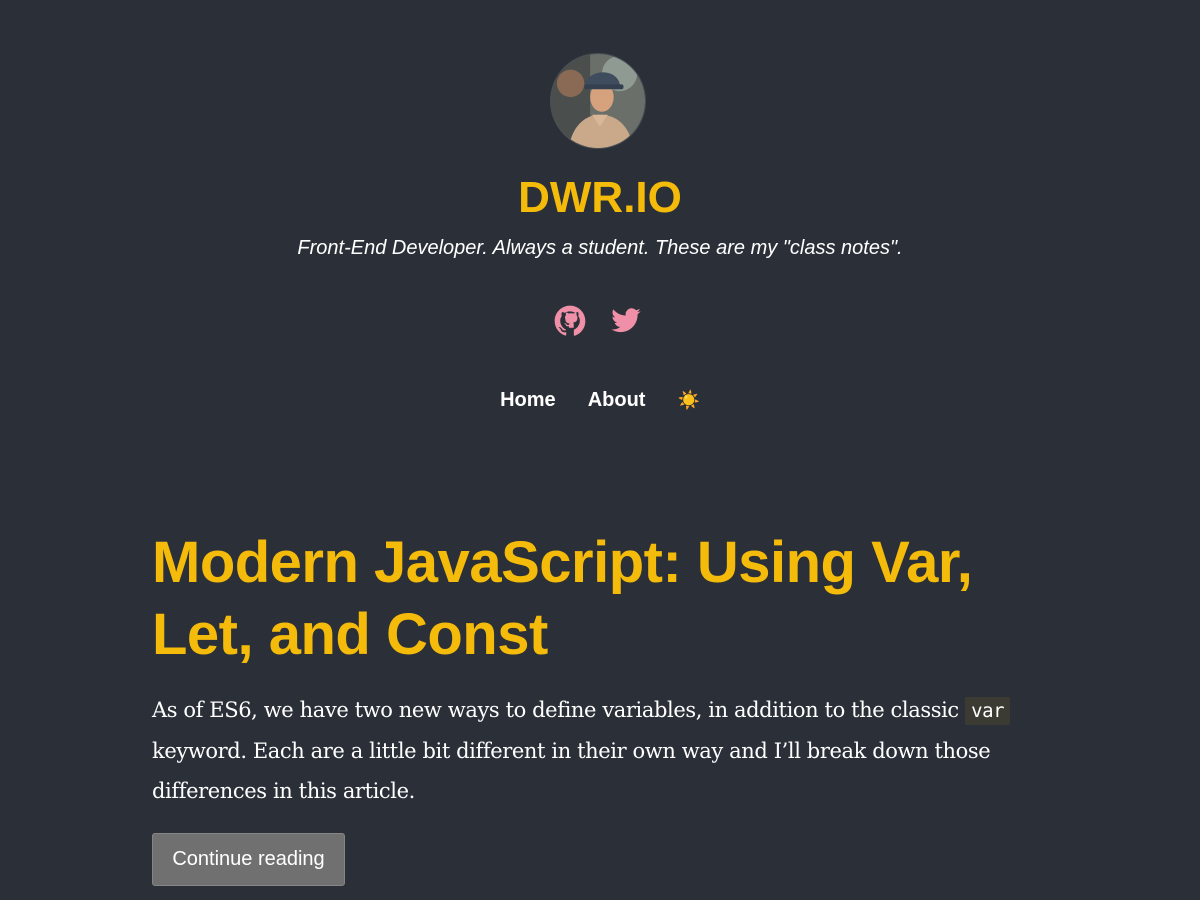  Describe the element at coordinates (248, 859) in the screenshot. I see `continue-reading-button: Continue reading` at that location.